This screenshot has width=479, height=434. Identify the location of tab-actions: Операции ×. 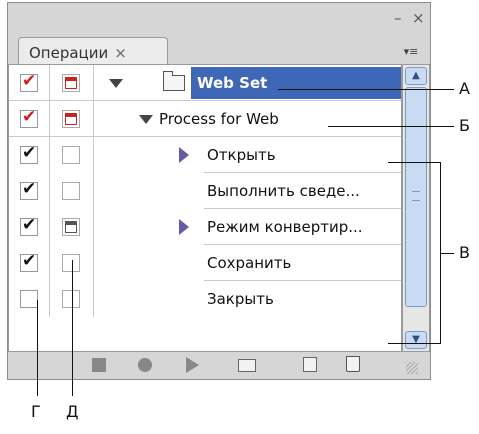
(93, 52).